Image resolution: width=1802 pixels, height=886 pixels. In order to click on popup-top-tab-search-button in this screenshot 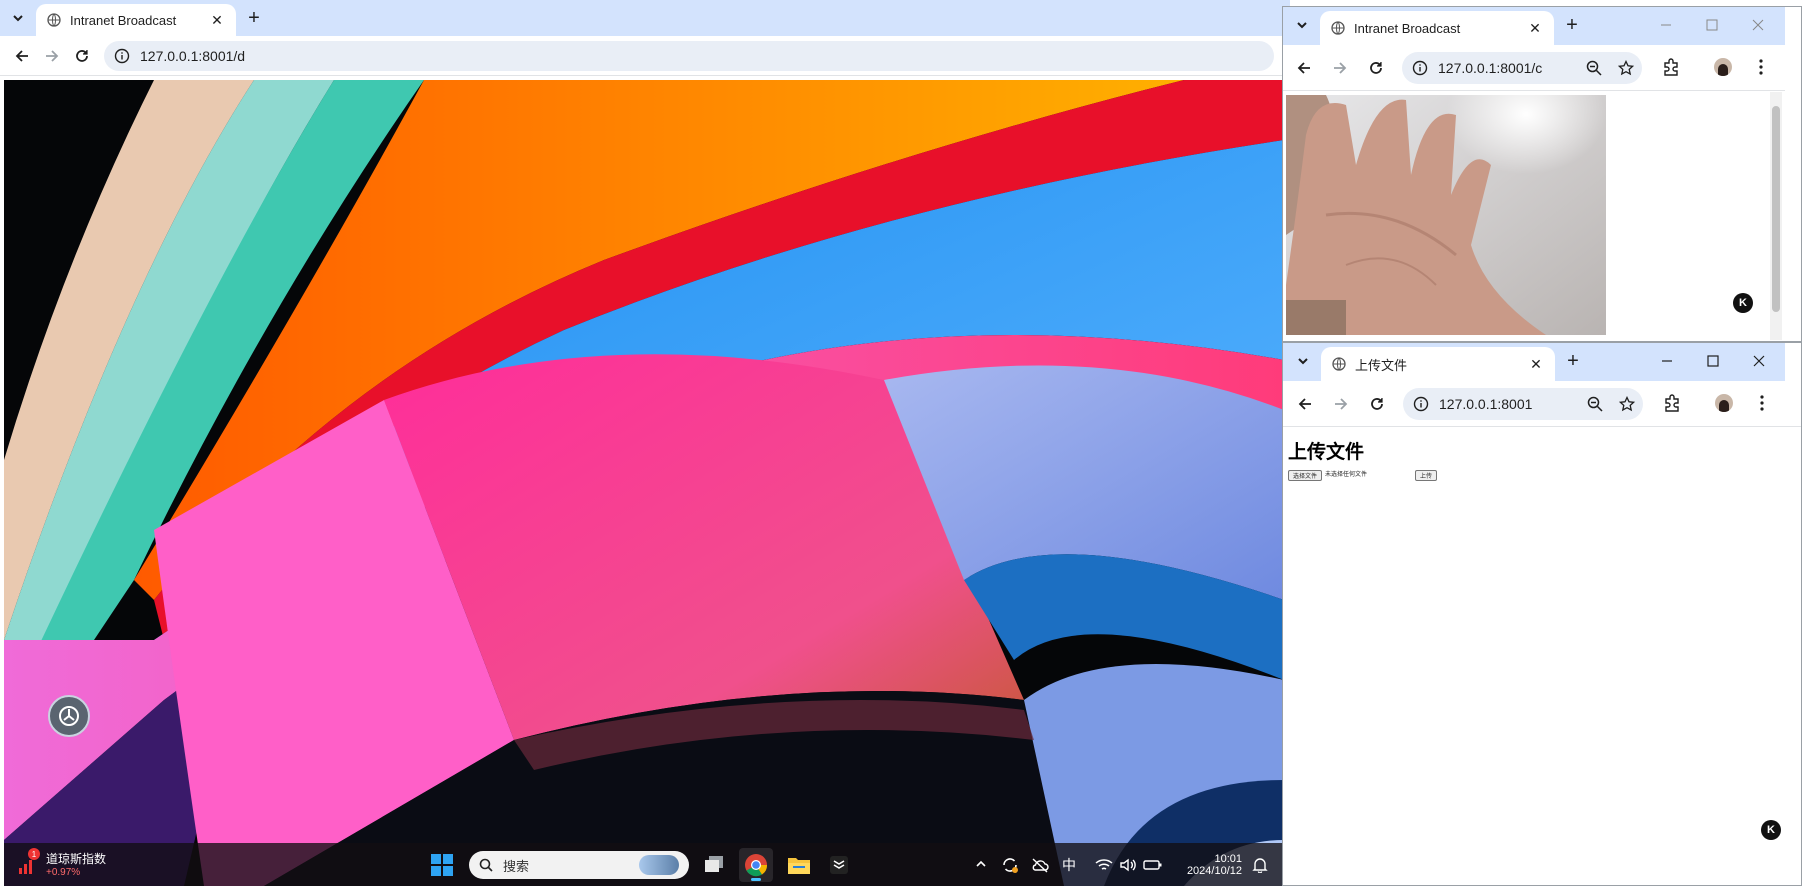, I will do `click(1302, 25)`.